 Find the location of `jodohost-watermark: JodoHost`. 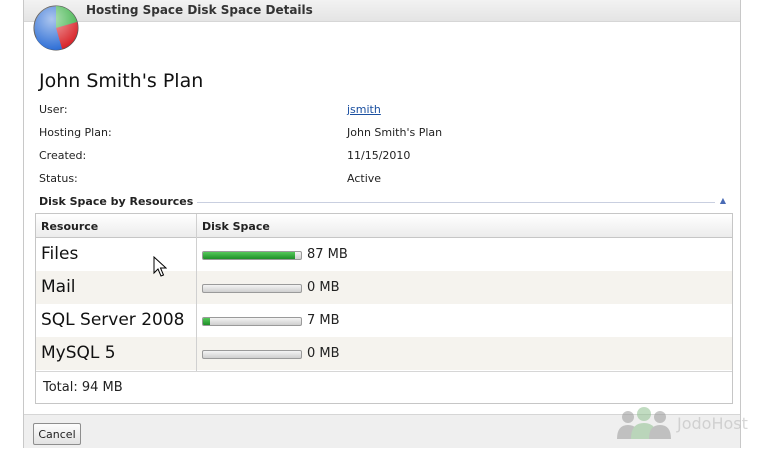

jodohost-watermark: JodoHost is located at coordinates (695, 423).